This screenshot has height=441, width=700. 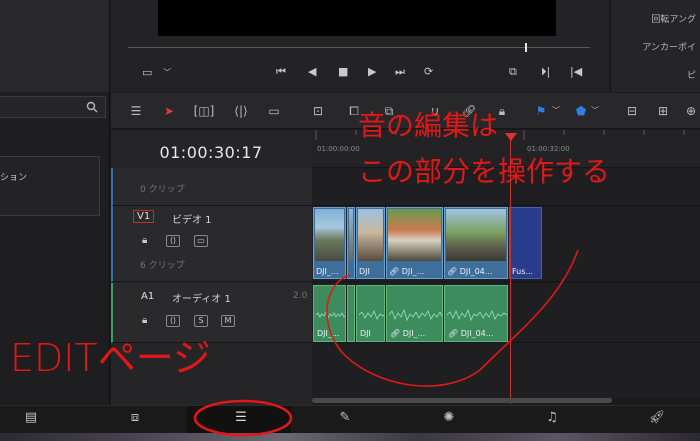 What do you see at coordinates (506, 370) in the screenshot?
I see `track-lane-empty` at bounding box center [506, 370].